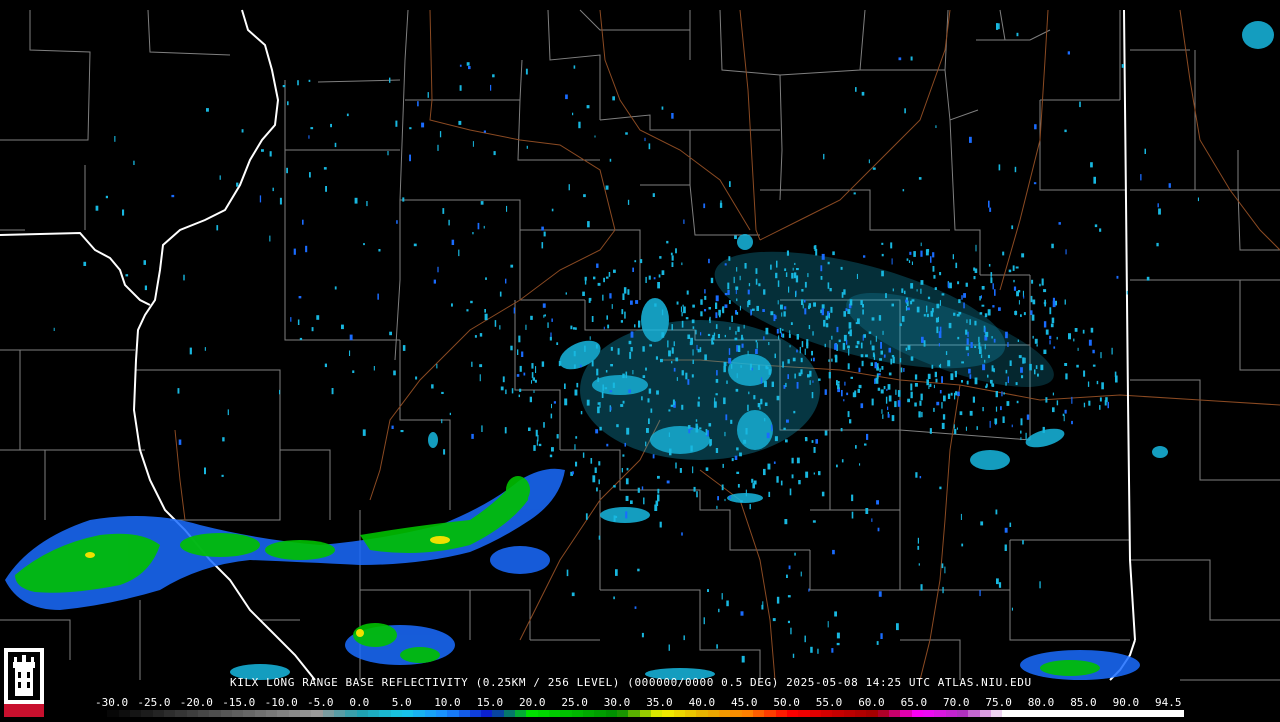  Describe the element at coordinates (320, 702) in the screenshot. I see `colorbar-label: -5.0` at that location.